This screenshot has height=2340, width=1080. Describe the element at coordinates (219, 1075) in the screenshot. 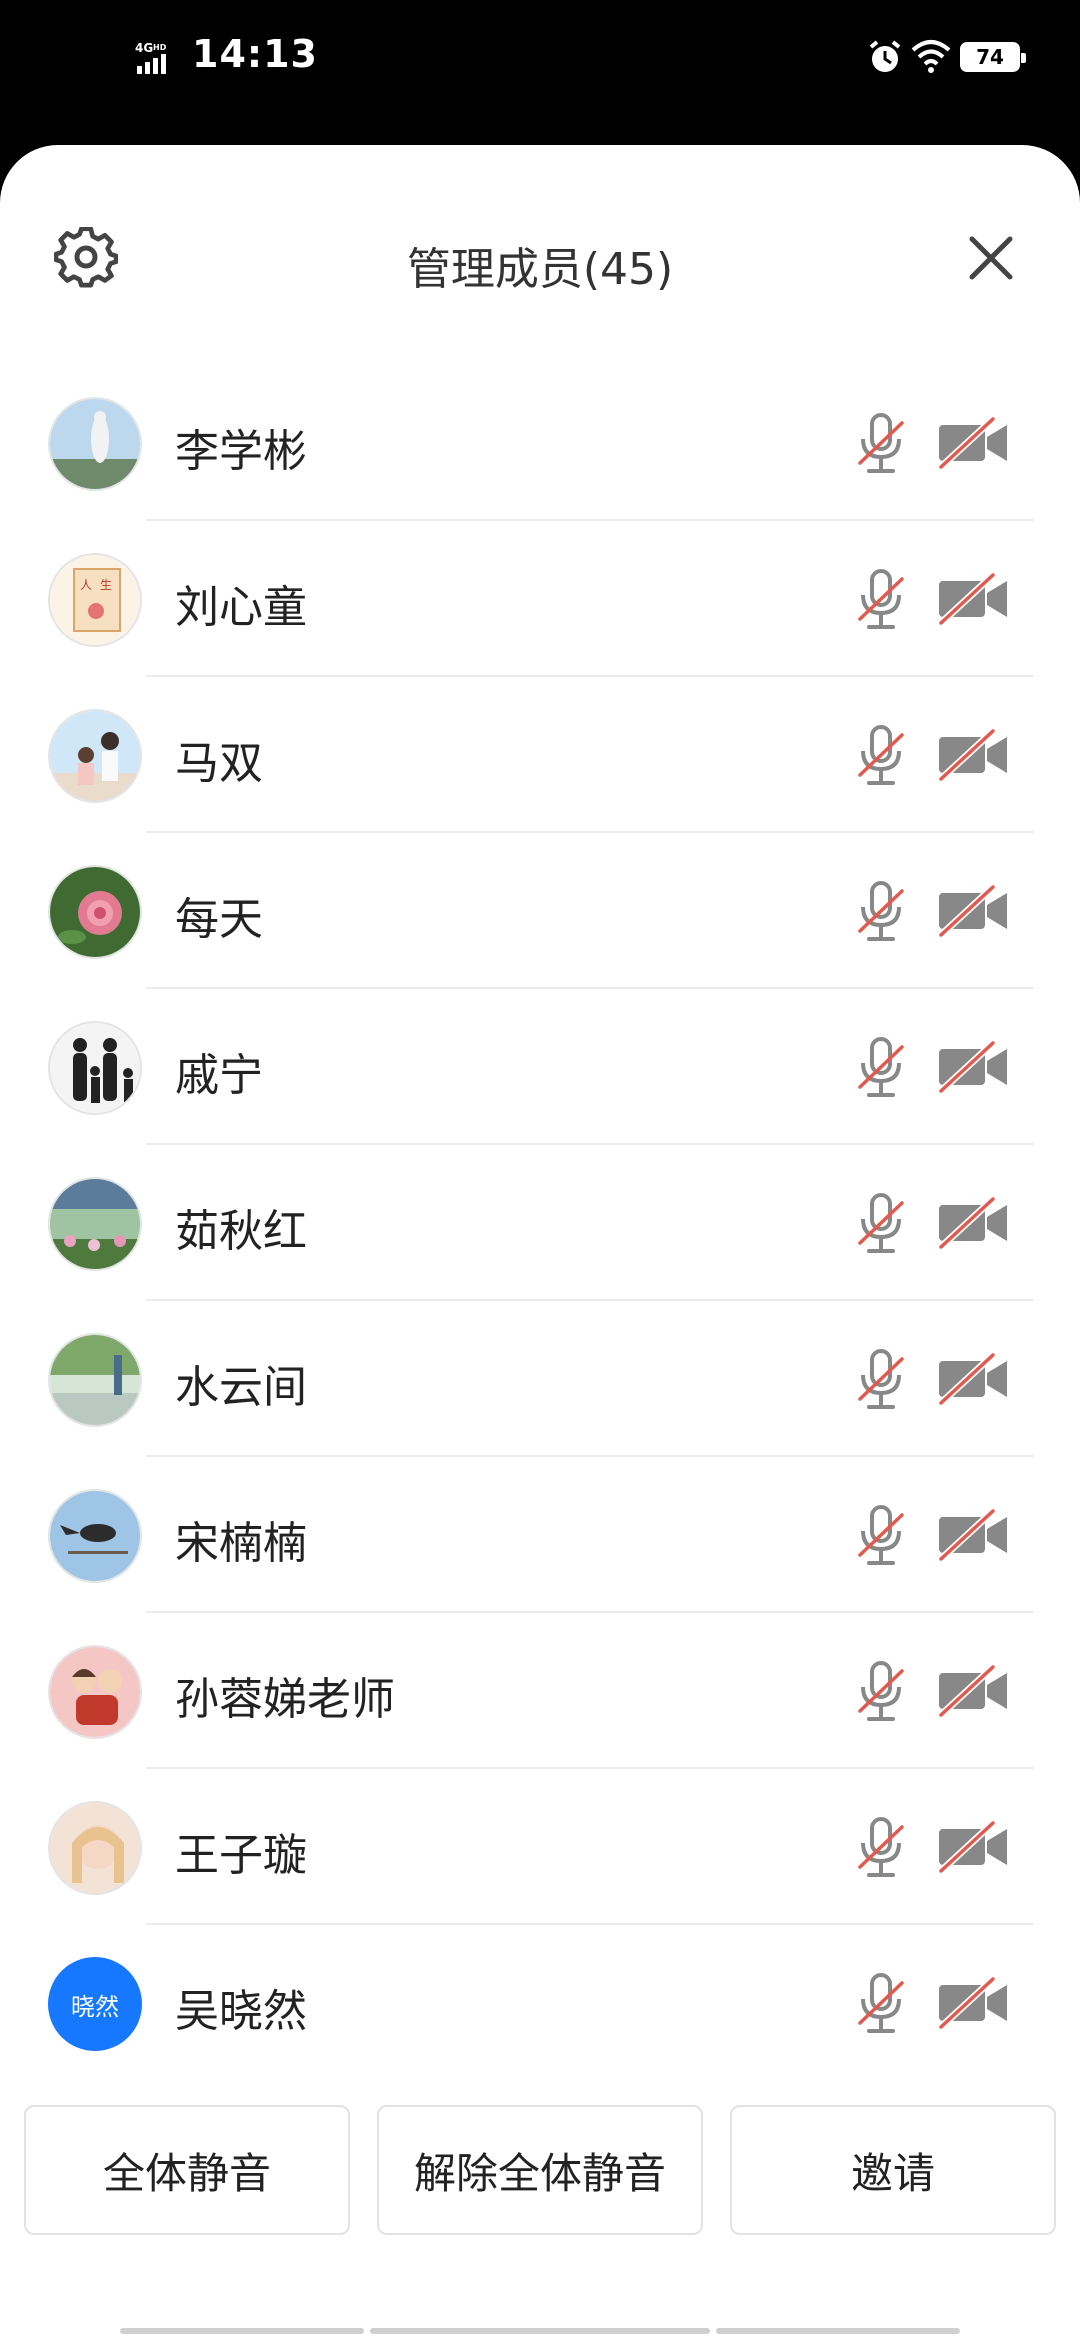

I see `member-name: 戚宁` at that location.